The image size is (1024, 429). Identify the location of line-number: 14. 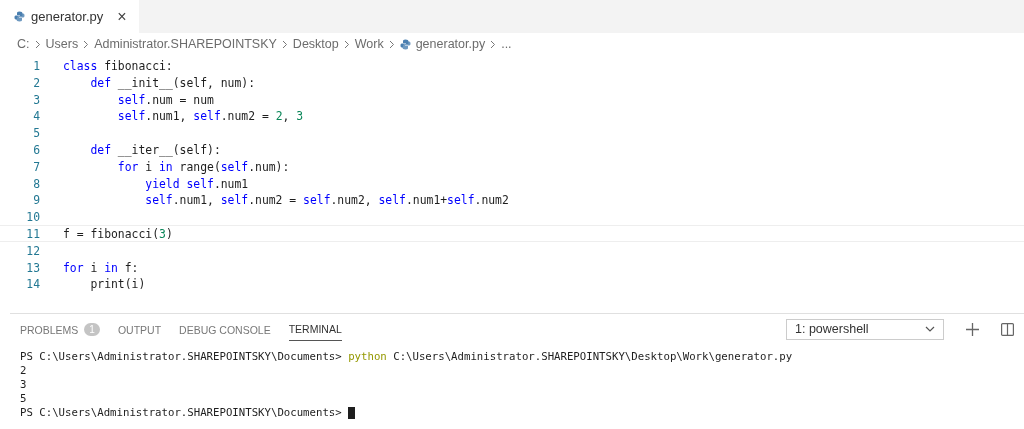
(32, 284).